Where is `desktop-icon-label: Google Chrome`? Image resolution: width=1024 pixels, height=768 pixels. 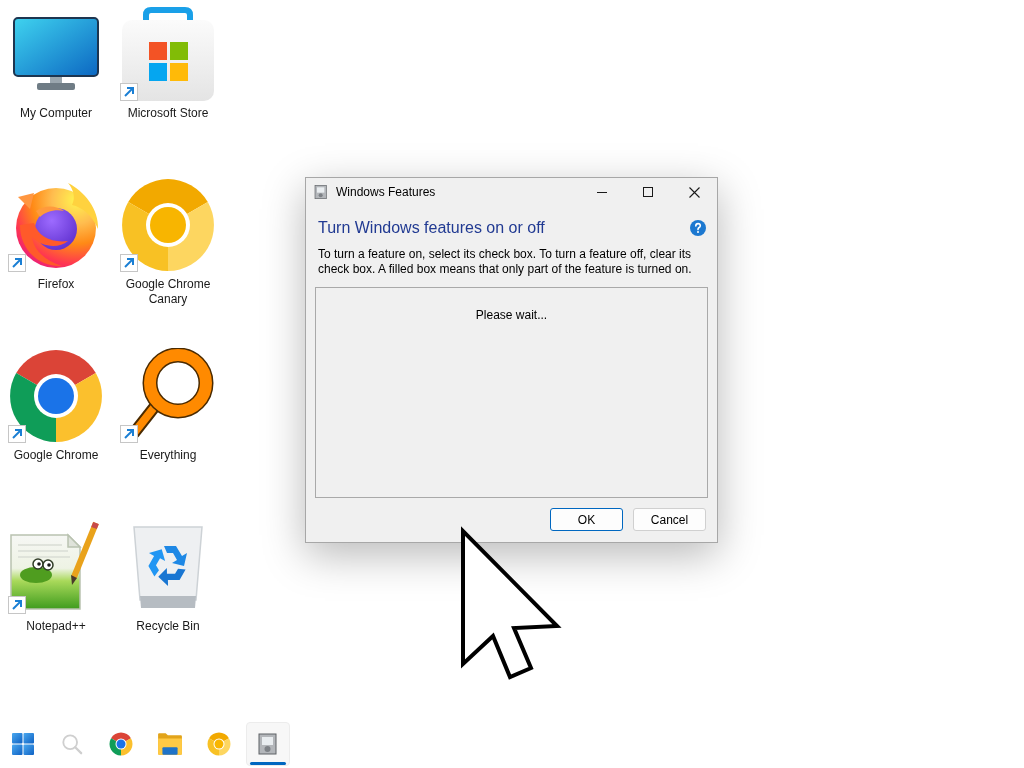
desktop-icon-label: Google Chrome is located at coordinates (56, 455).